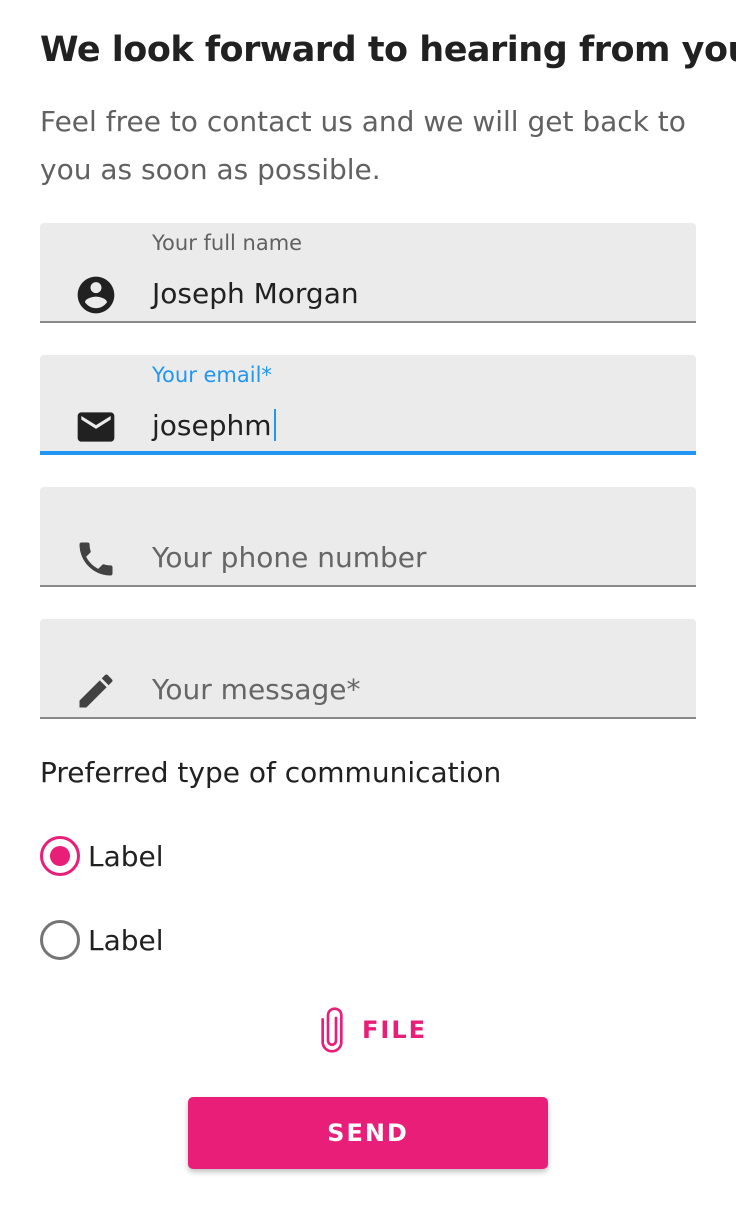  I want to click on radio-button-checked, so click(60, 856).